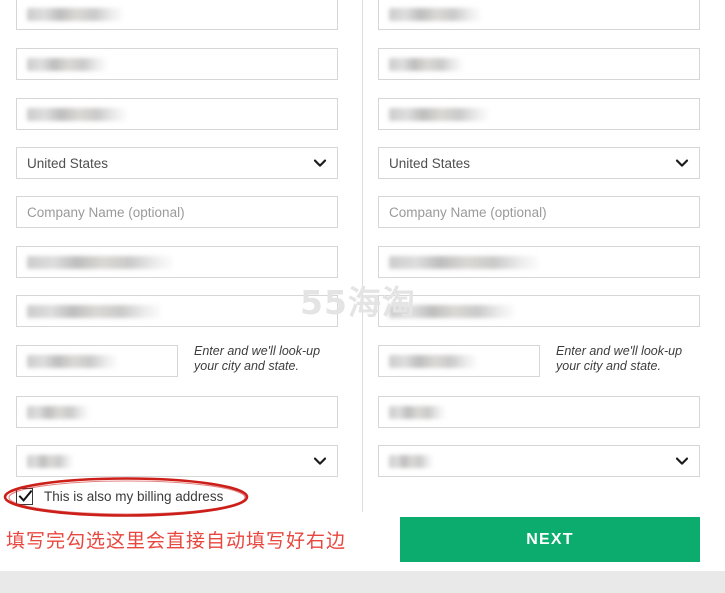  I want to click on page-footer-strip, so click(362, 582).